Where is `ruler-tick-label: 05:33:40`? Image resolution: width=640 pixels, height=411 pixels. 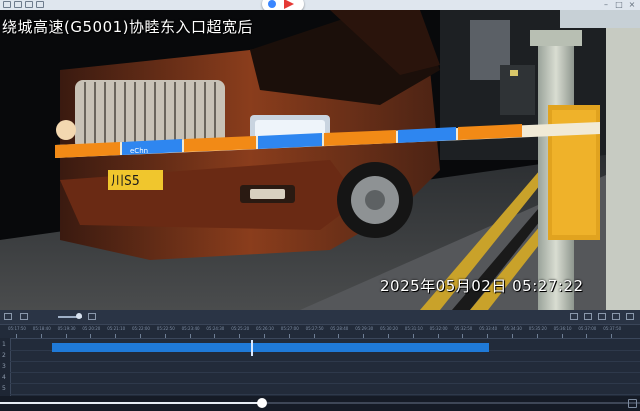
ruler-tick-label: 05:33:40 is located at coordinates (488, 328).